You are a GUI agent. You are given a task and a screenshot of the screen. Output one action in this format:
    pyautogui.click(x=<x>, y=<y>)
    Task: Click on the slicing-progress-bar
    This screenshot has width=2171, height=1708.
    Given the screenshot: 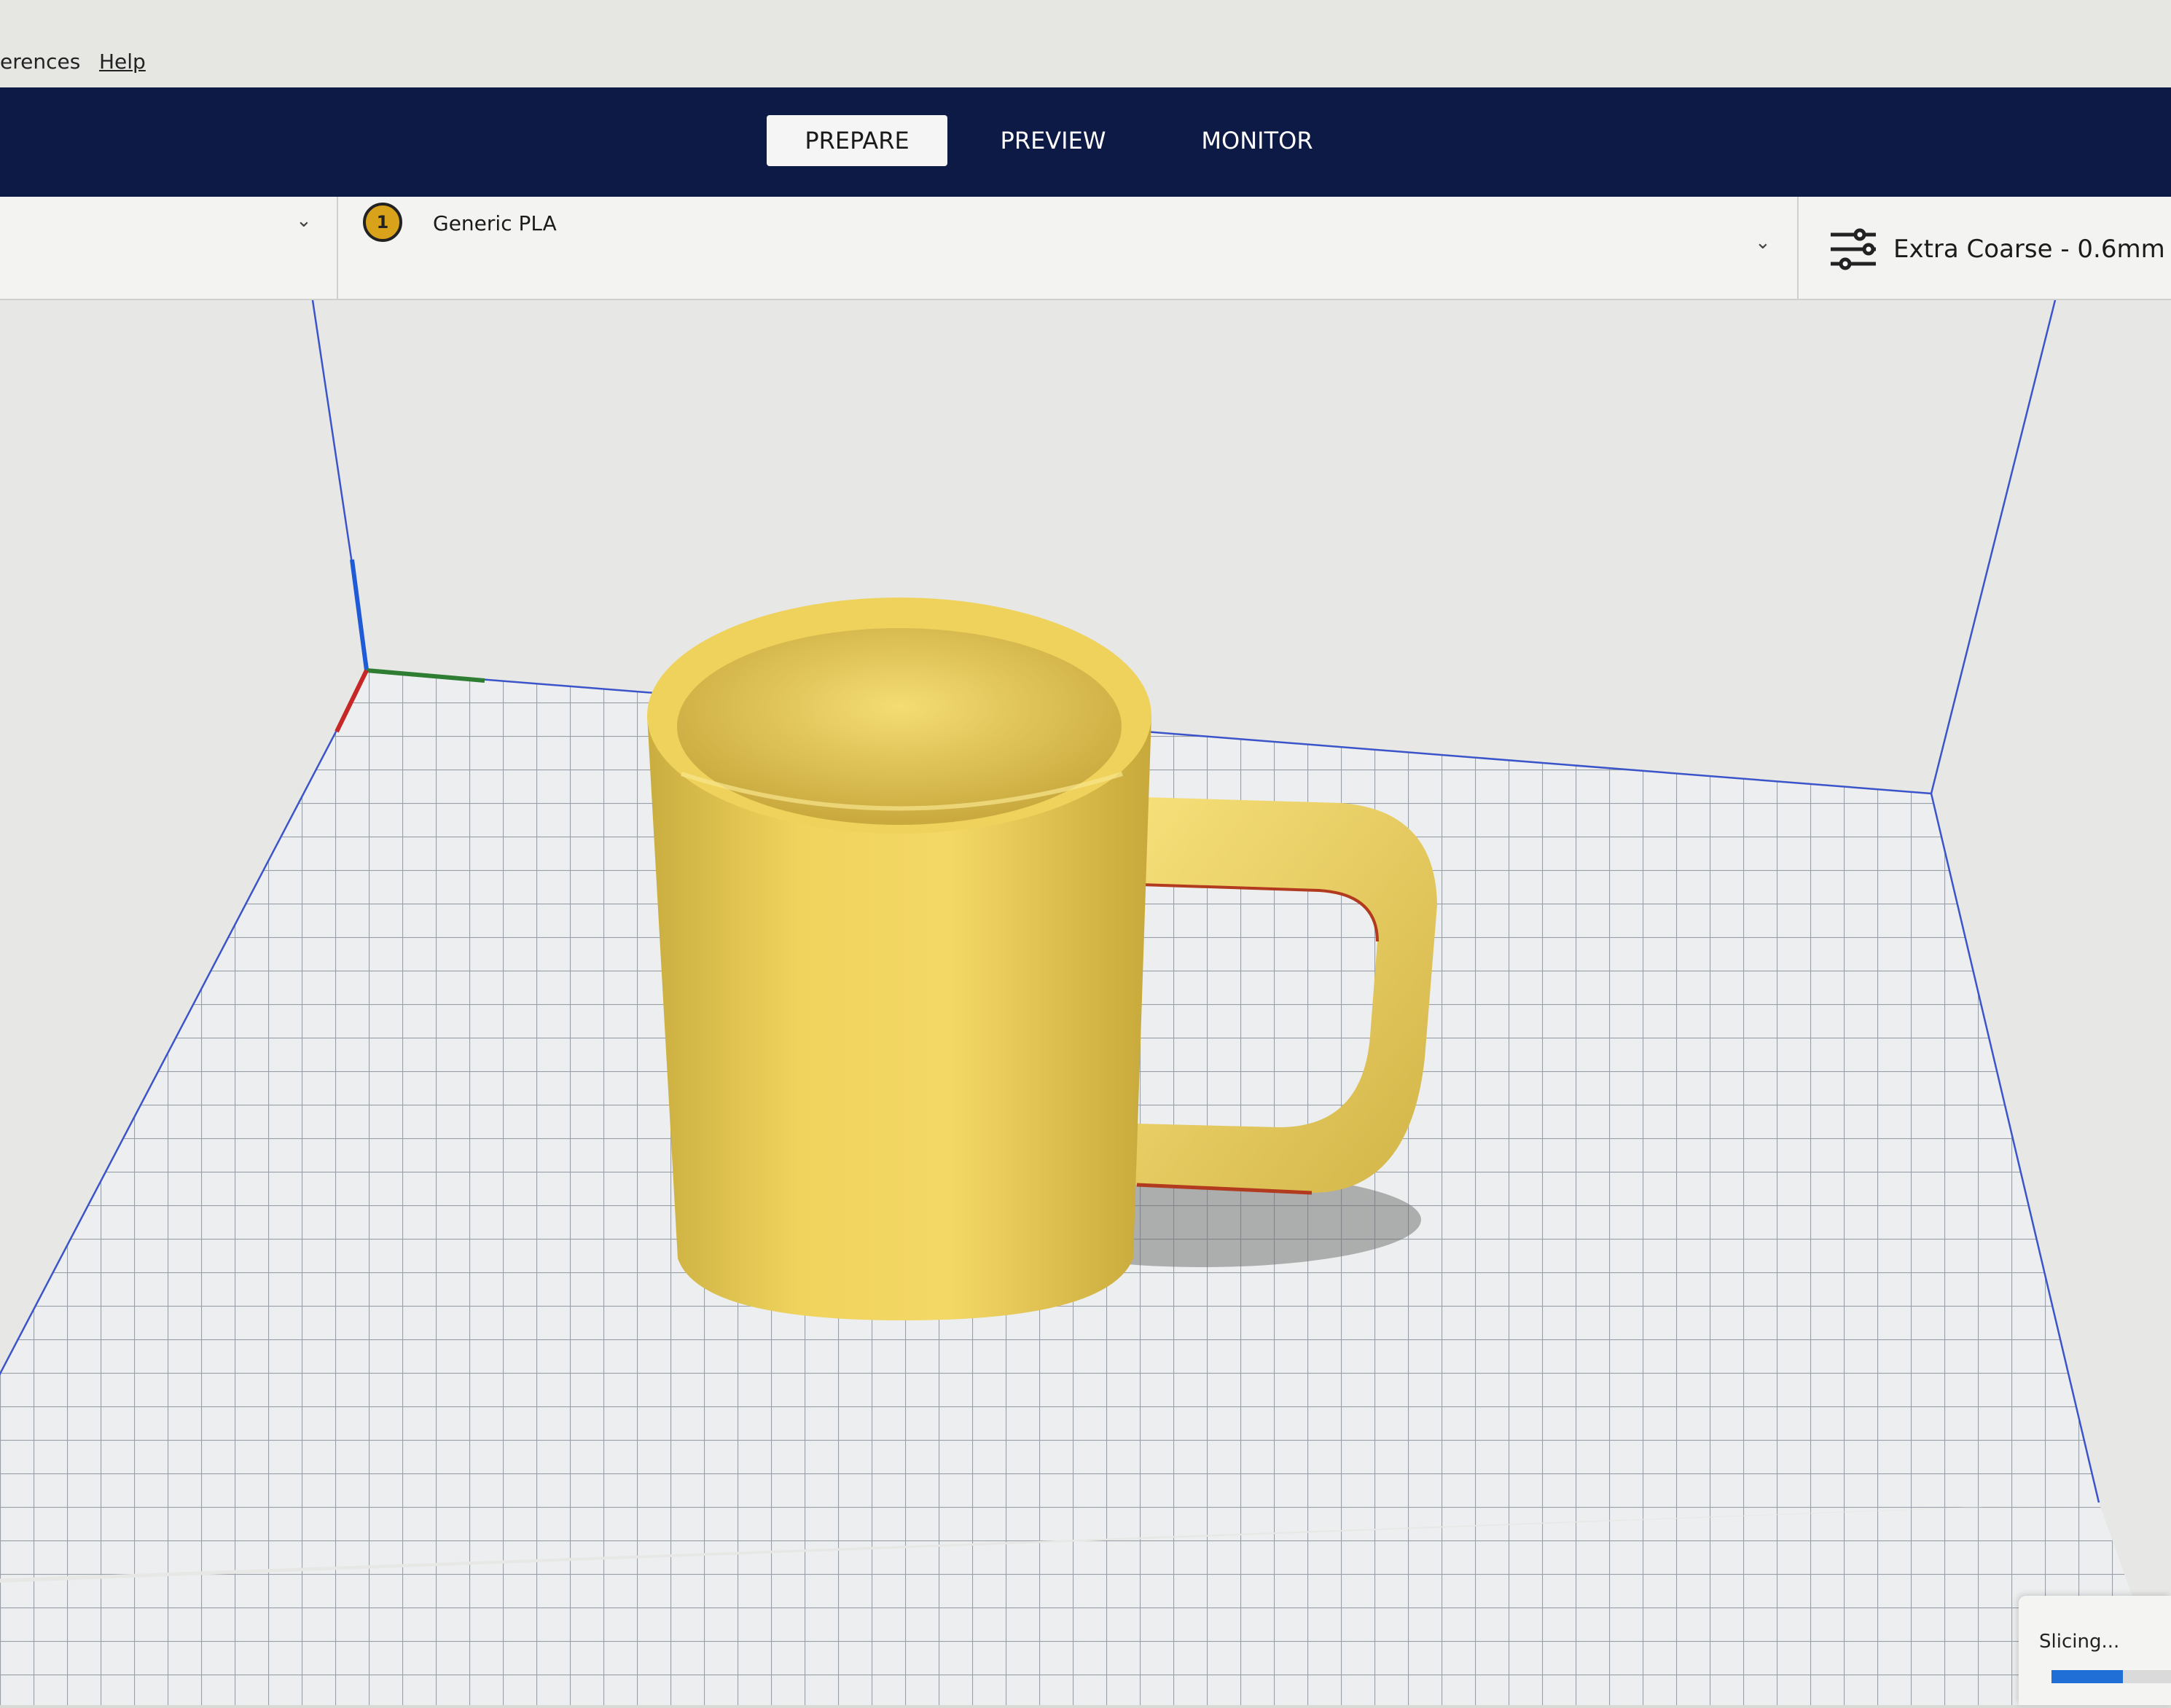 What is the action you would take?
    pyautogui.click(x=2111, y=1676)
    